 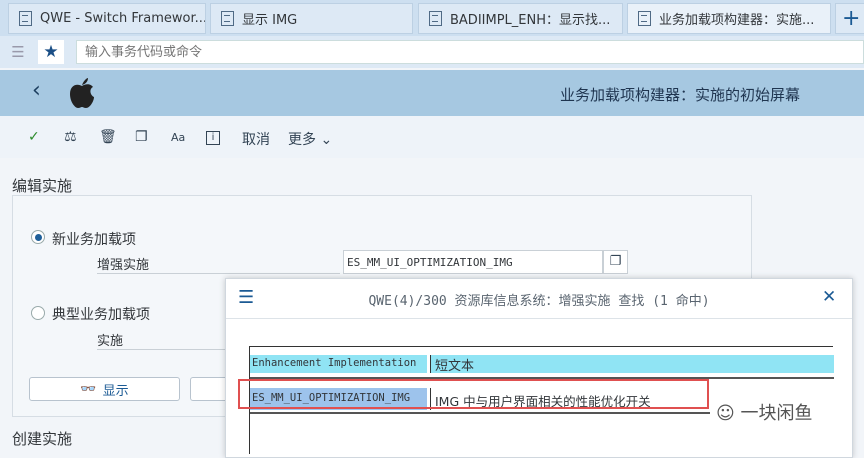 What do you see at coordinates (432, 137) in the screenshot?
I see `toolbar` at bounding box center [432, 137].